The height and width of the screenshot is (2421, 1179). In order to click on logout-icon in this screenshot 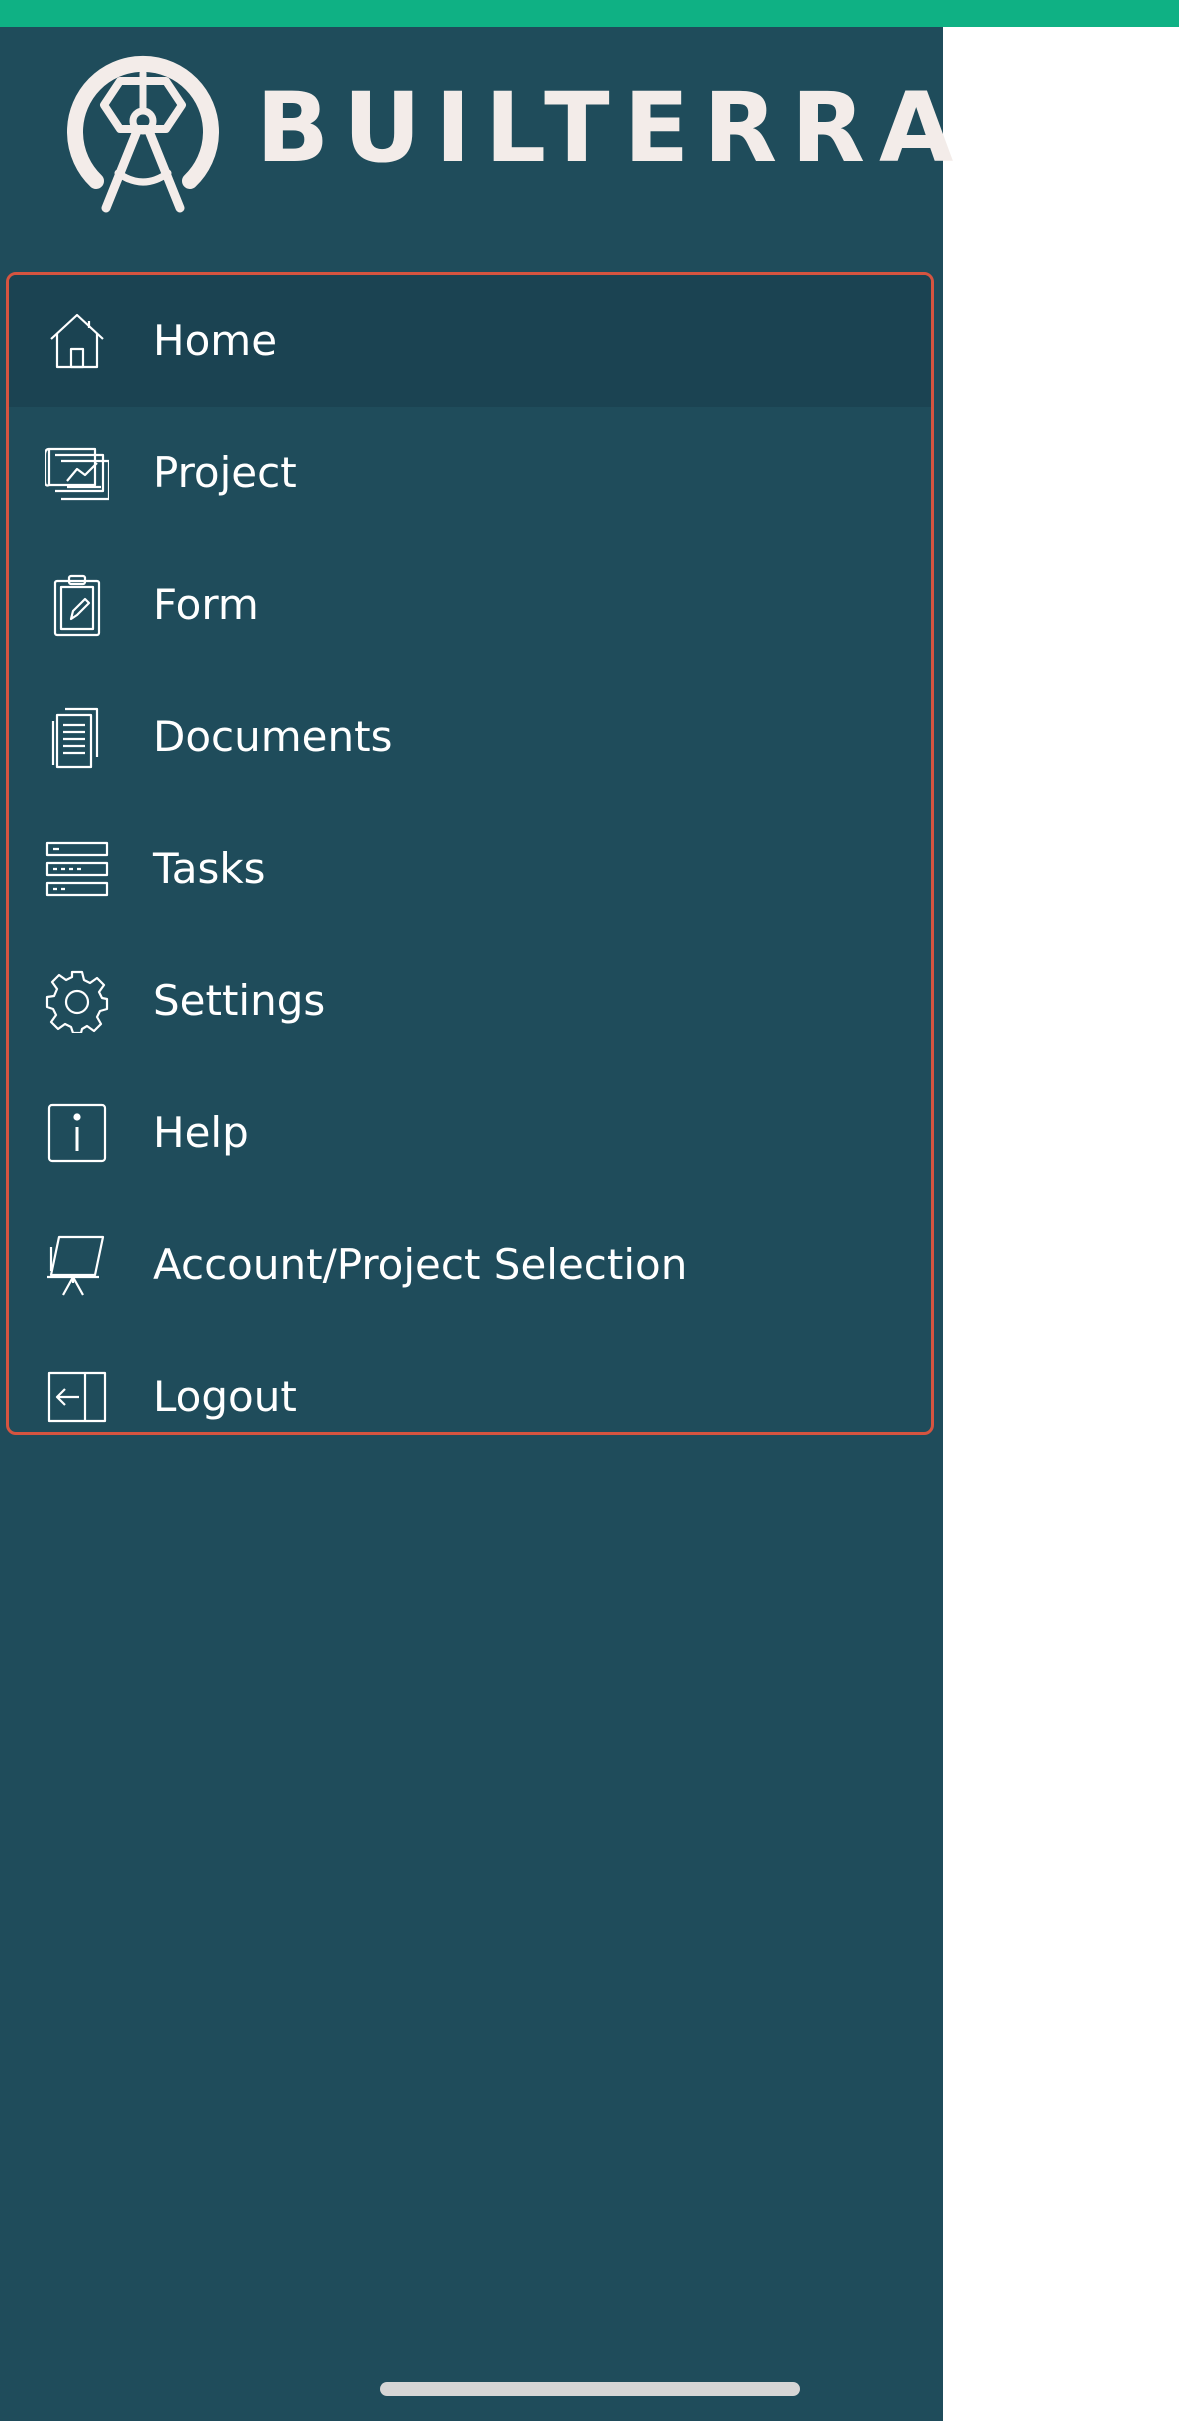, I will do `click(77, 1397)`.